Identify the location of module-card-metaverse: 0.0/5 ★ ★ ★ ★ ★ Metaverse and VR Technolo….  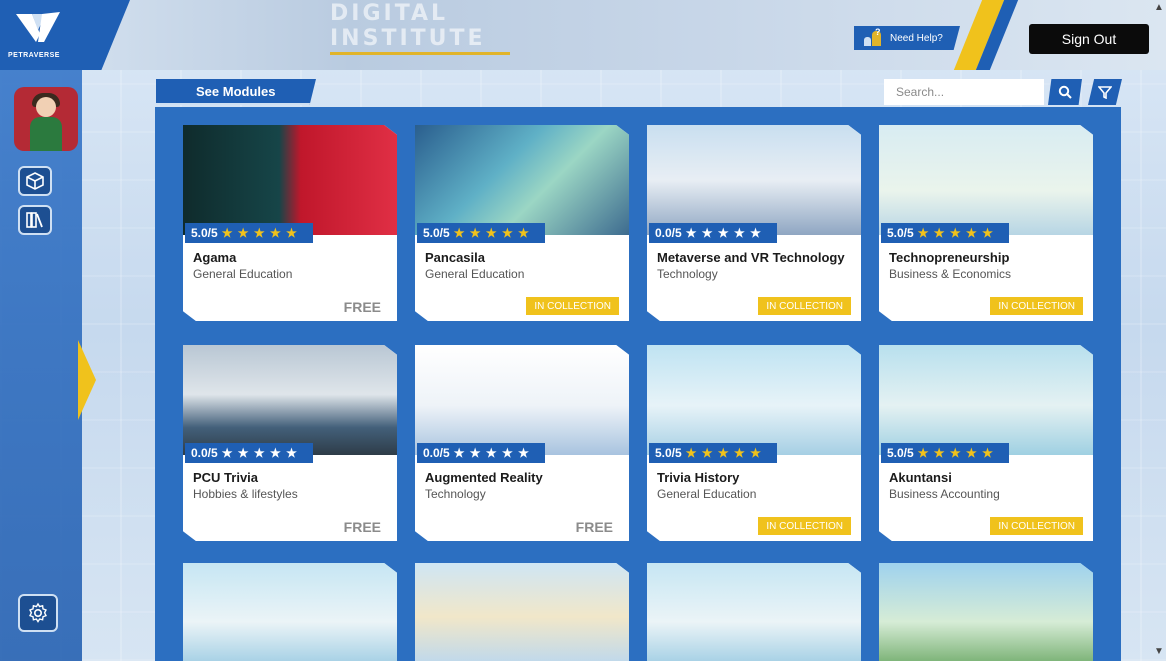
(754, 223).